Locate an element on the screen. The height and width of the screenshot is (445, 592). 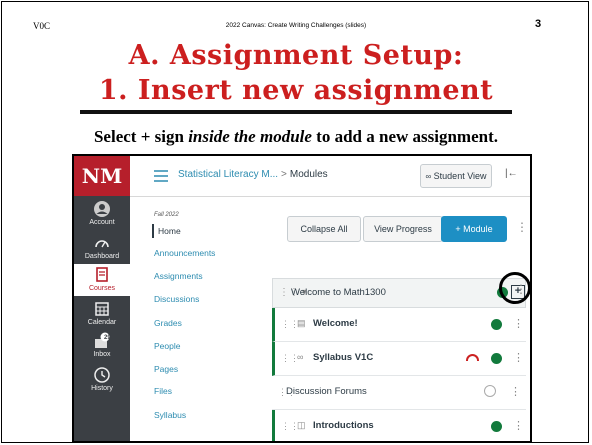
unpublished-icon is located at coordinates (490, 391).